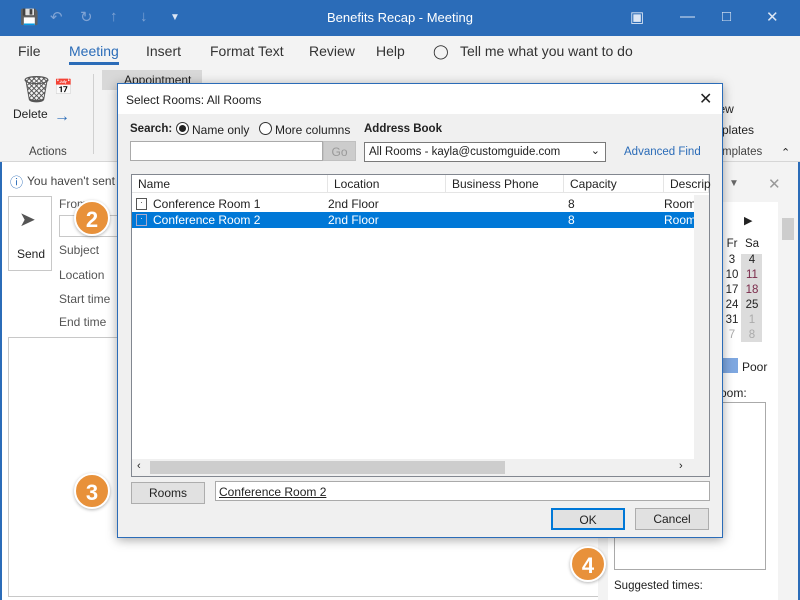  I want to click on send-icon: ➤, so click(27, 220).